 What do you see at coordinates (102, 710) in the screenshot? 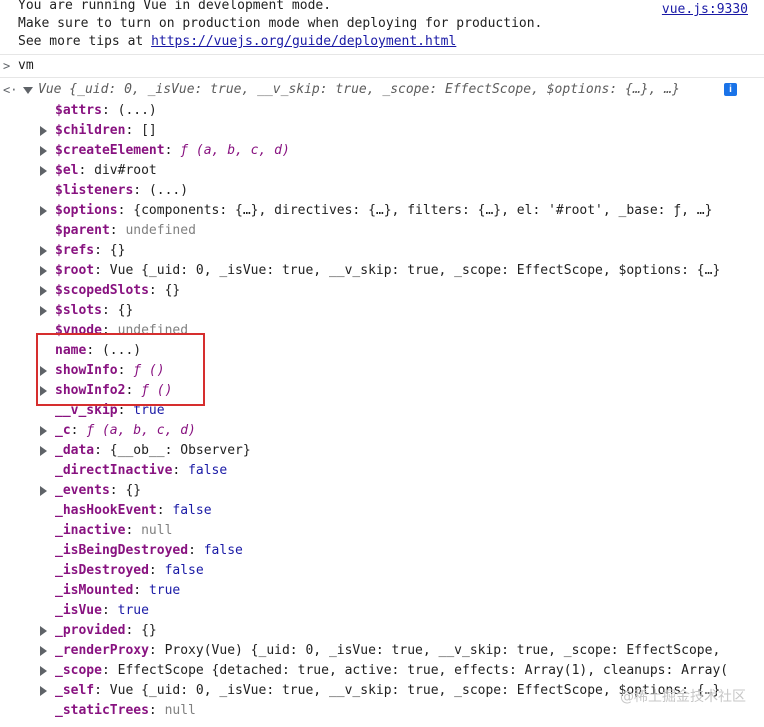
I see `property-key: _staticTrees` at bounding box center [102, 710].